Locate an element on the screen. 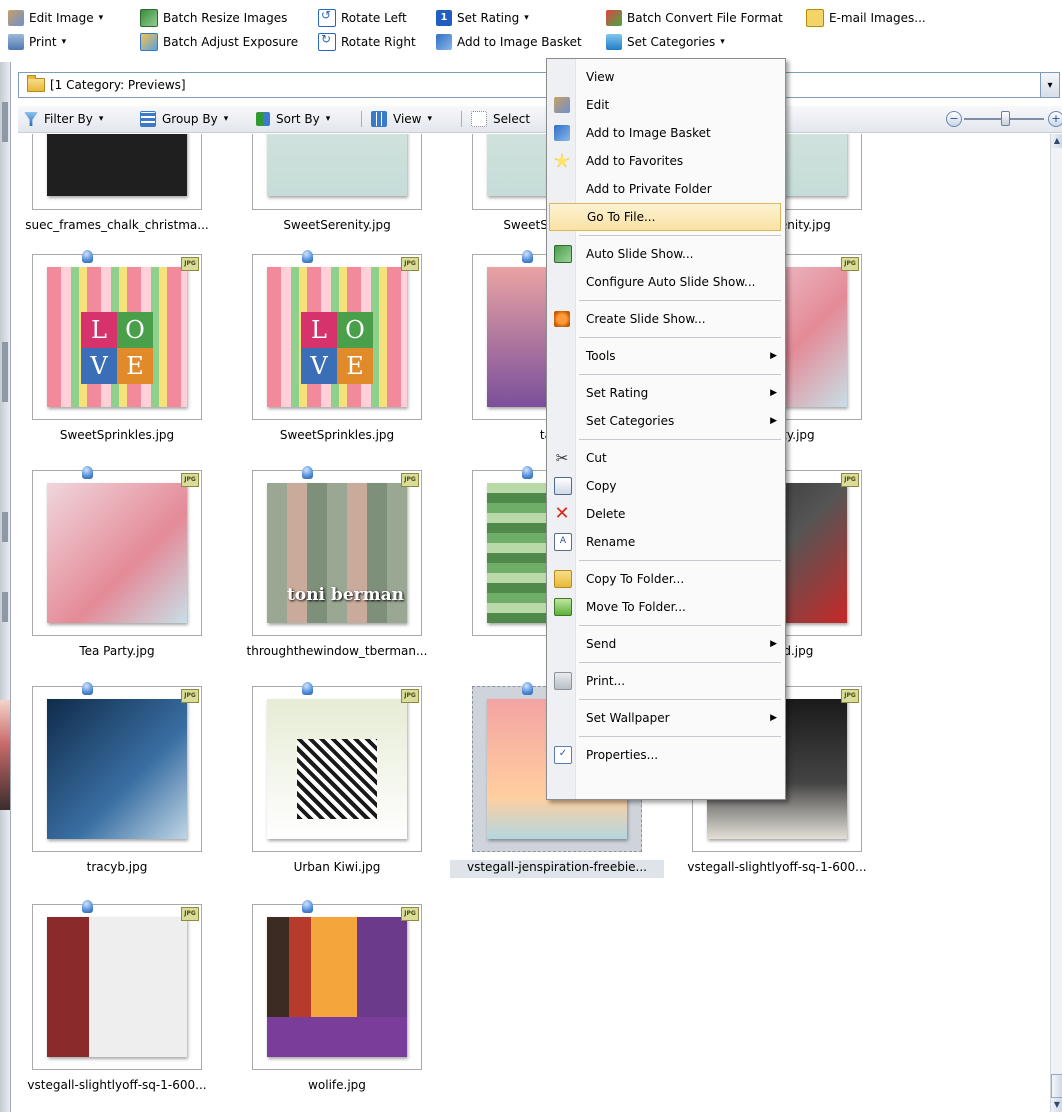 This screenshot has width=1062, height=1112. properties-icon: ✓ is located at coordinates (563, 755).